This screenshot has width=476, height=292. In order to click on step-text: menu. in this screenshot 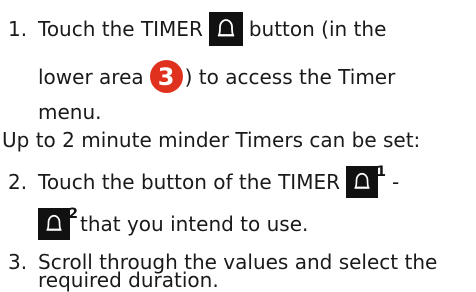, I will do `click(70, 112)`.